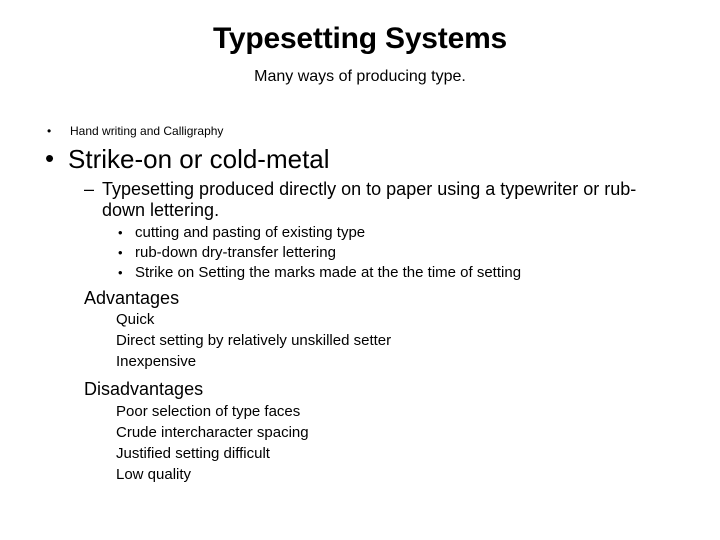 The image size is (720, 540). Describe the element at coordinates (154, 474) in the screenshot. I see `list-item: Low quality` at that location.